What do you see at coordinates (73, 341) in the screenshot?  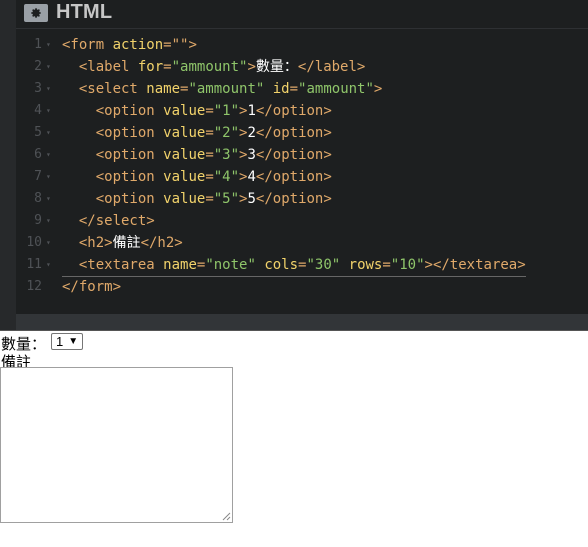 I see `dropdown-arrow-icon: ▼` at bounding box center [73, 341].